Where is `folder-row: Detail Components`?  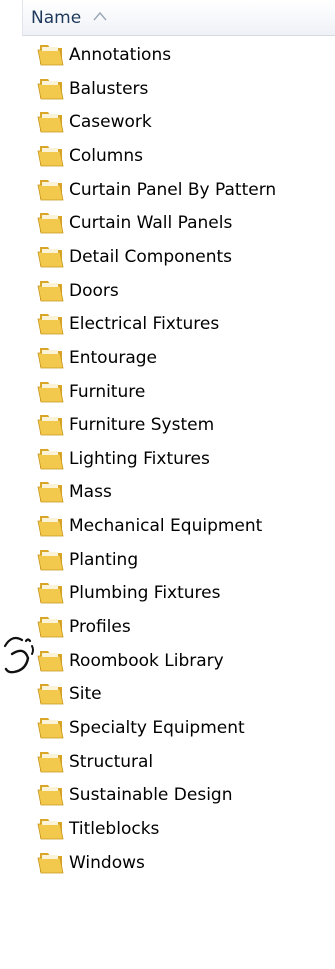
folder-row: Detail Components is located at coordinates (167, 257).